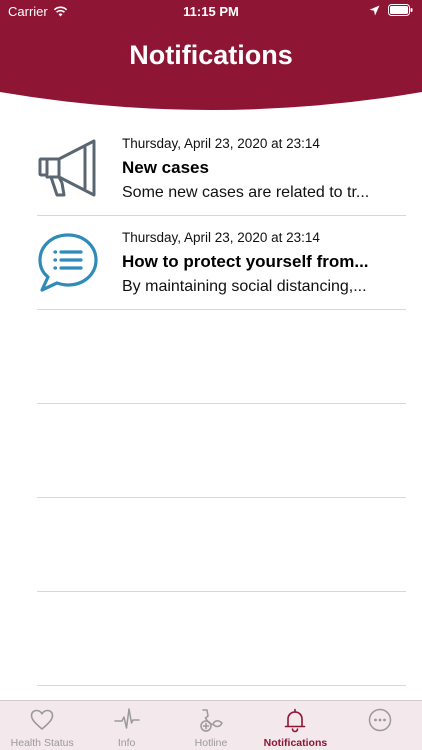  Describe the element at coordinates (295, 743) in the screenshot. I see `tab-label: Notifications` at that location.